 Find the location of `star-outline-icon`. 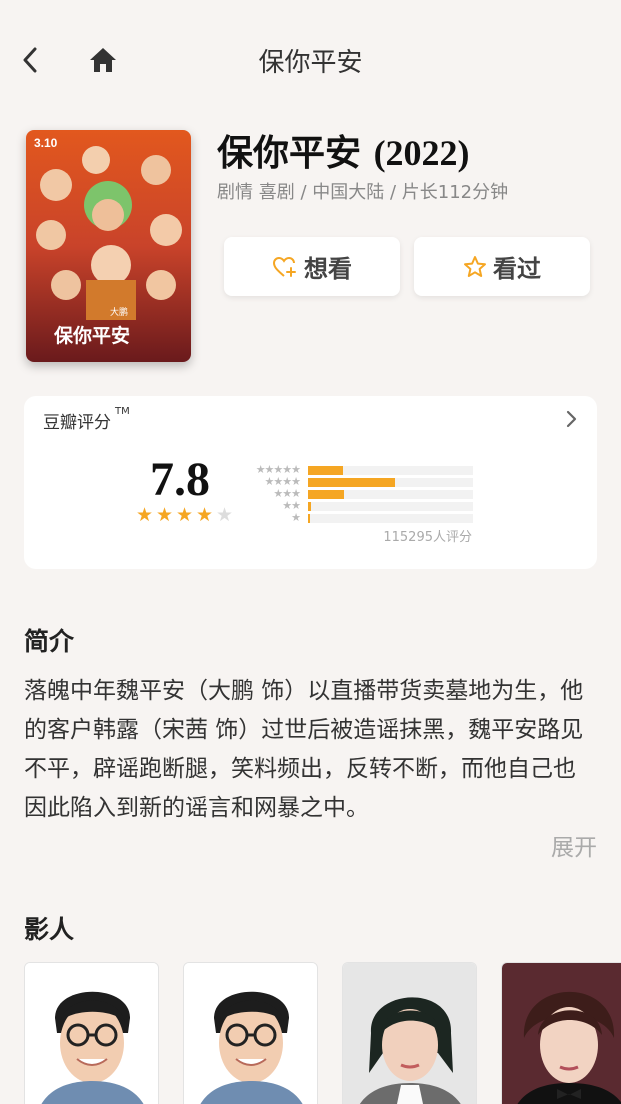

star-outline-icon is located at coordinates (475, 266).